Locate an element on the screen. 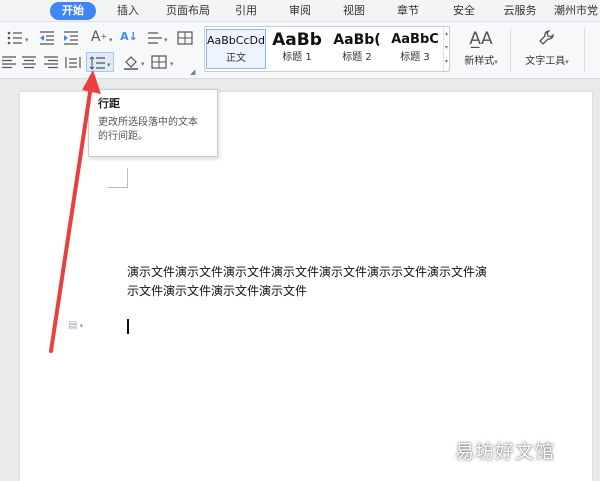  align-center-icon is located at coordinates (29, 62).